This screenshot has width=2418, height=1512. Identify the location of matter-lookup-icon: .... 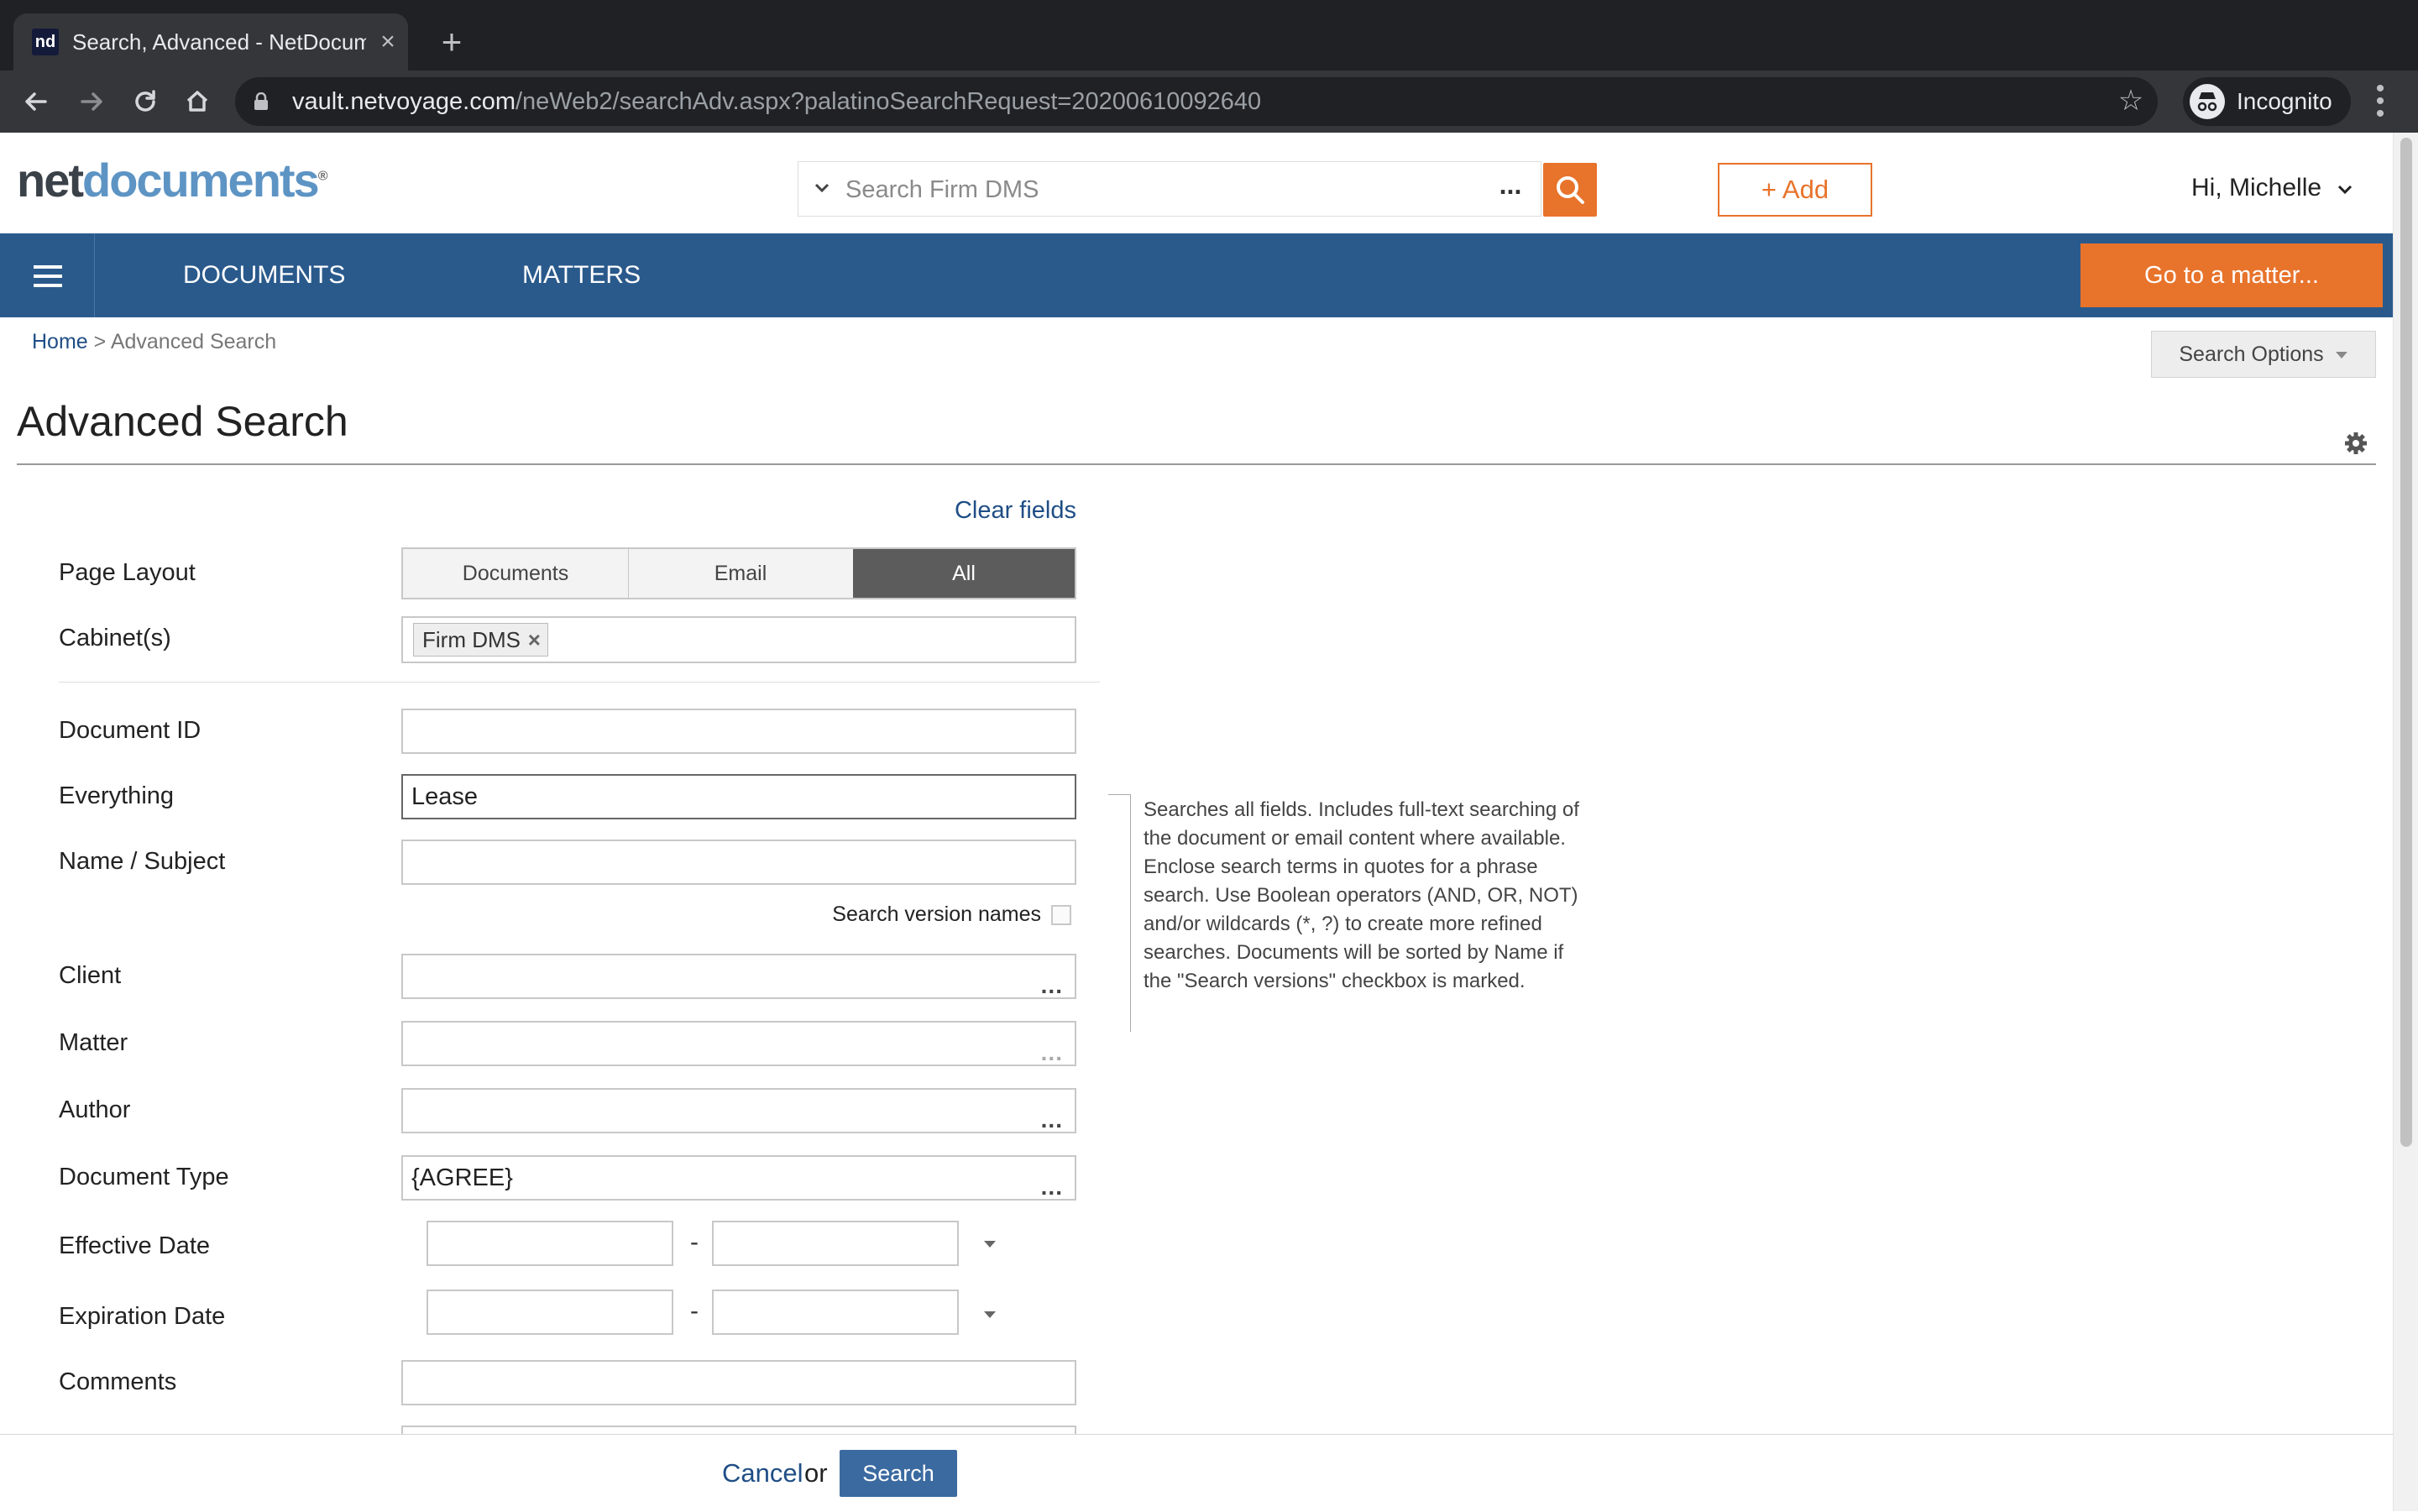
(1052, 1053).